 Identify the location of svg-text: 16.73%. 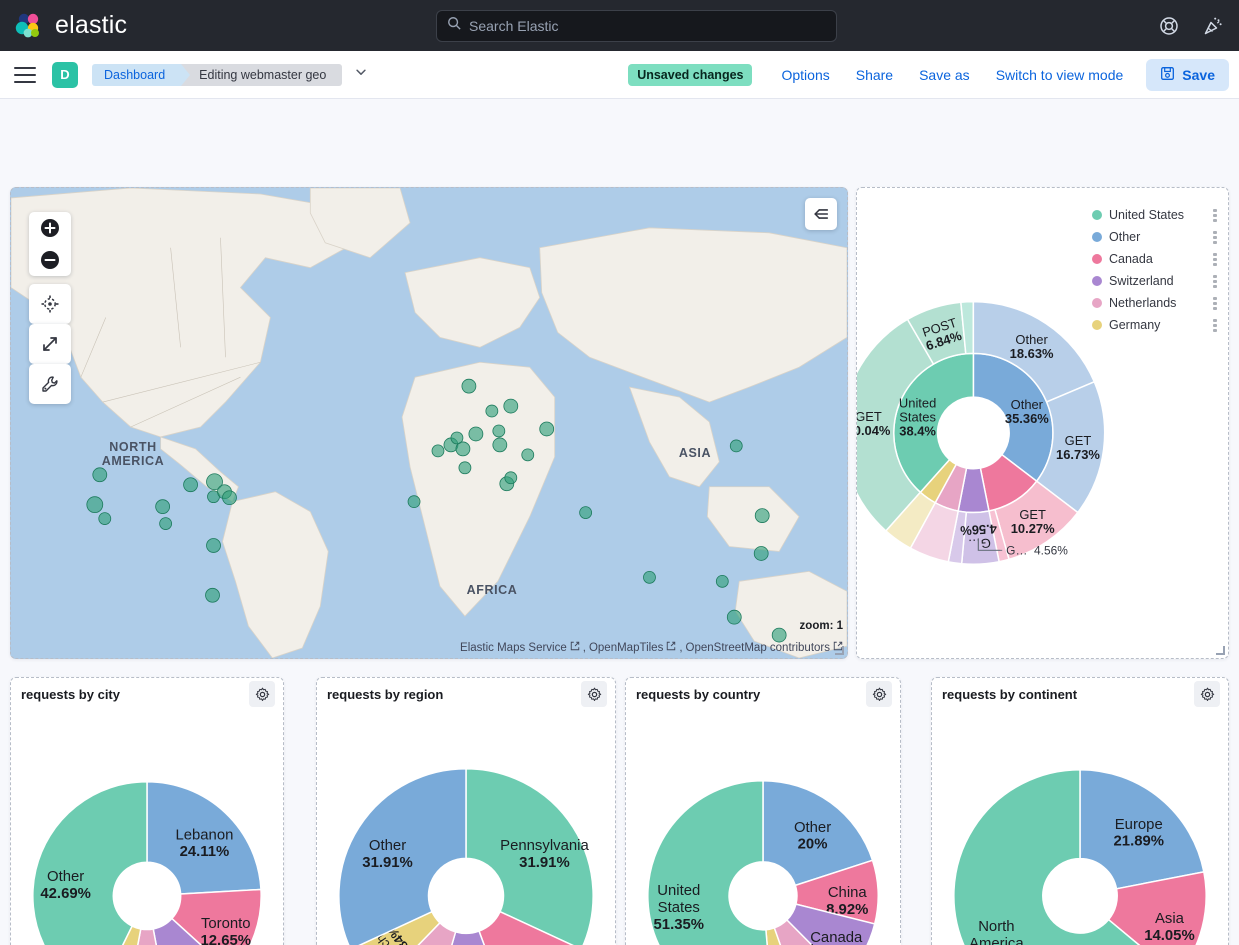
(1078, 454).